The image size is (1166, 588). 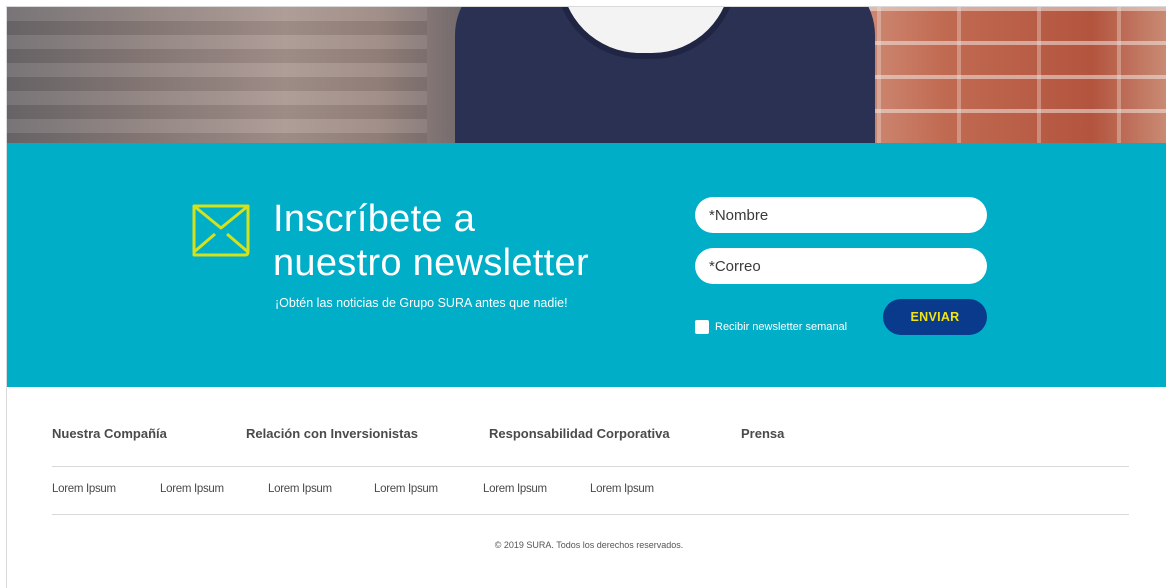 What do you see at coordinates (221, 230) in the screenshot?
I see `envelope-icon` at bounding box center [221, 230].